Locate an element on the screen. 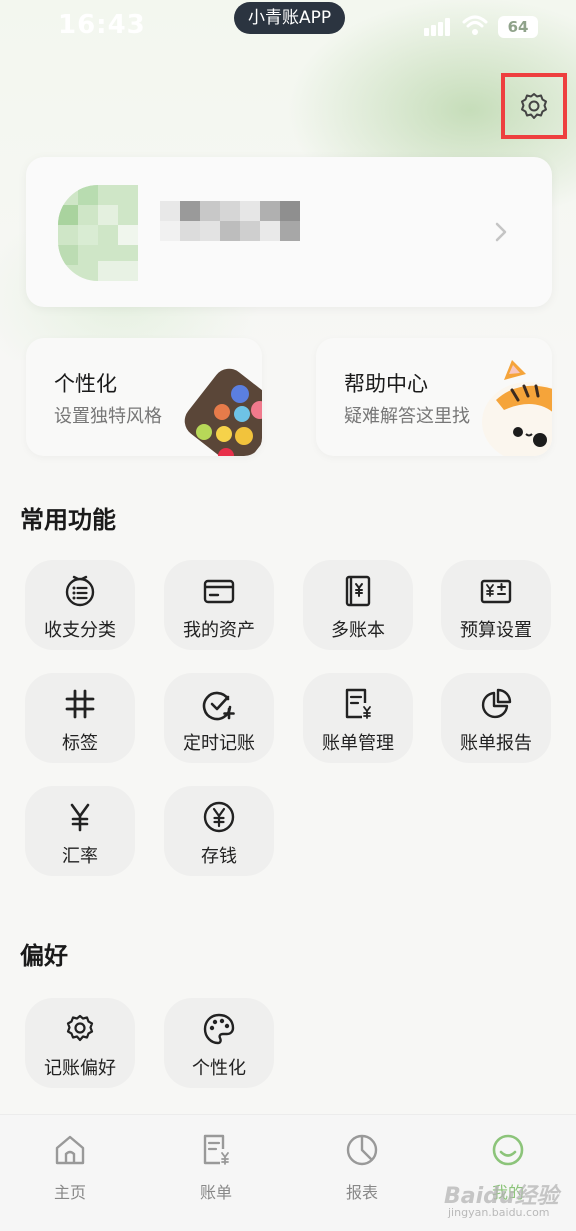 The width and height of the screenshot is (576, 1231). chevron-right-icon is located at coordinates (501, 232).